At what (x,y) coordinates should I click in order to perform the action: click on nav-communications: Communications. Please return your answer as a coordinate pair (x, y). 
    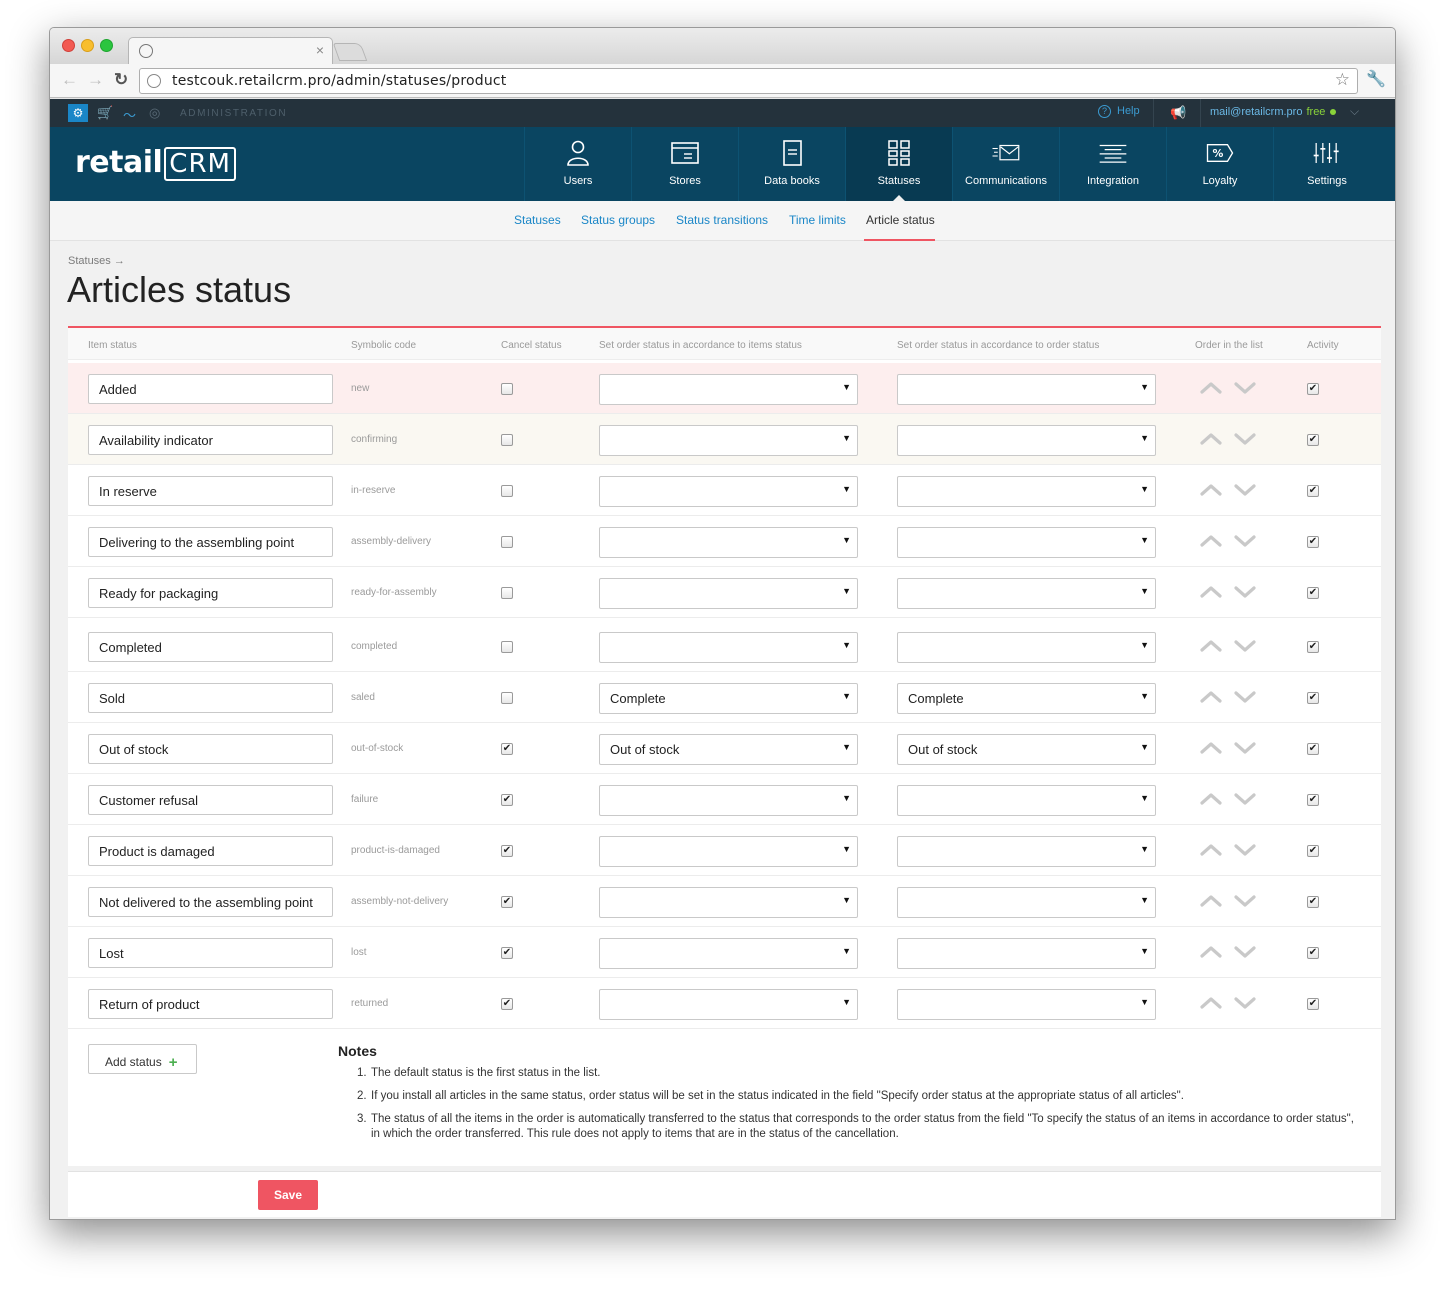
    Looking at the image, I should click on (1005, 164).